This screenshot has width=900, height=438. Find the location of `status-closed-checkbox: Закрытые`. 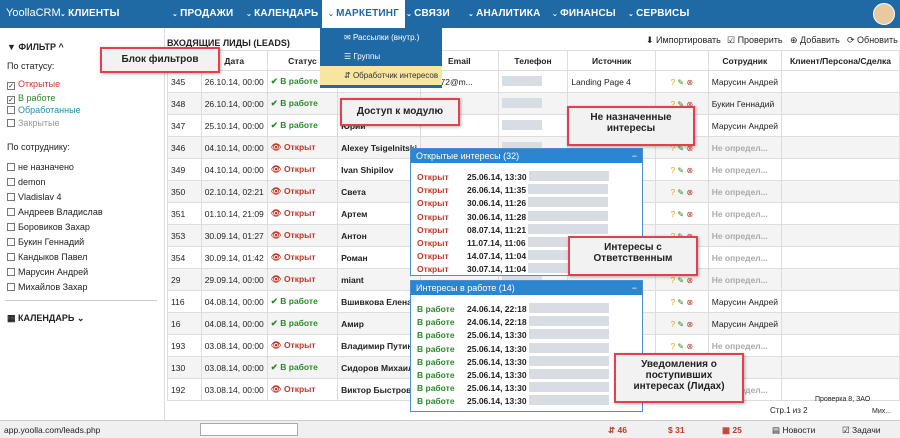

status-closed-checkbox: Закрытые is located at coordinates (33, 123).